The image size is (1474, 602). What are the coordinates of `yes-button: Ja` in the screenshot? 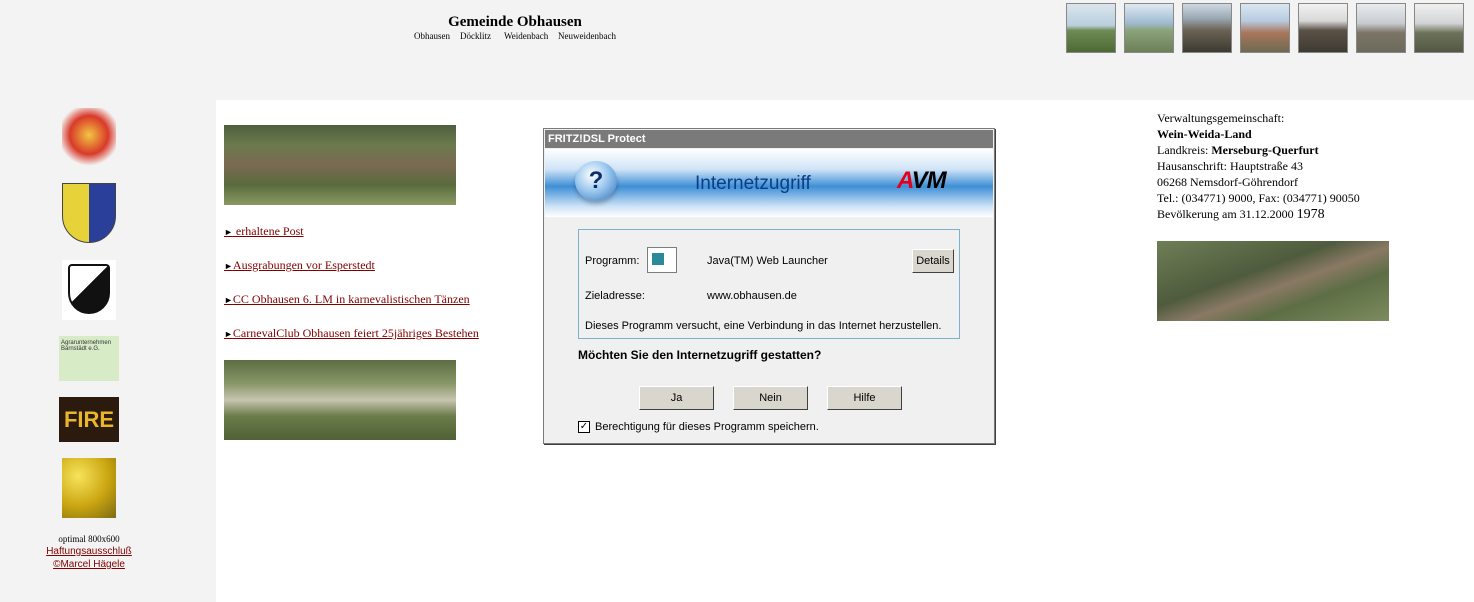 It's located at (676, 398).